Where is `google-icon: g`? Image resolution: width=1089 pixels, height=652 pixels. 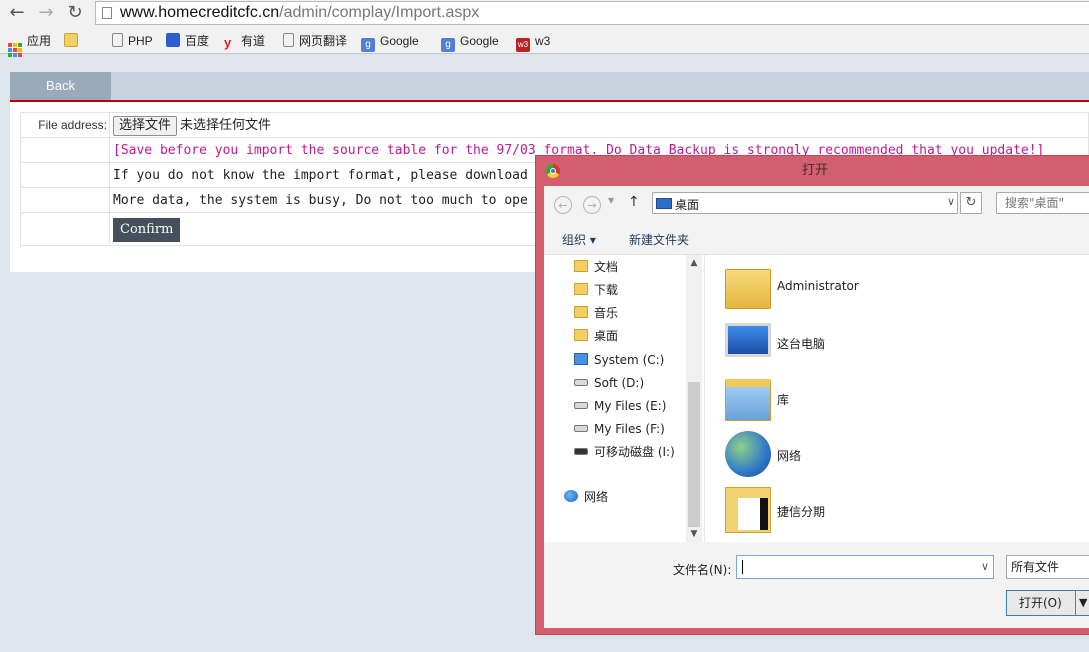
google-icon: g is located at coordinates (368, 45).